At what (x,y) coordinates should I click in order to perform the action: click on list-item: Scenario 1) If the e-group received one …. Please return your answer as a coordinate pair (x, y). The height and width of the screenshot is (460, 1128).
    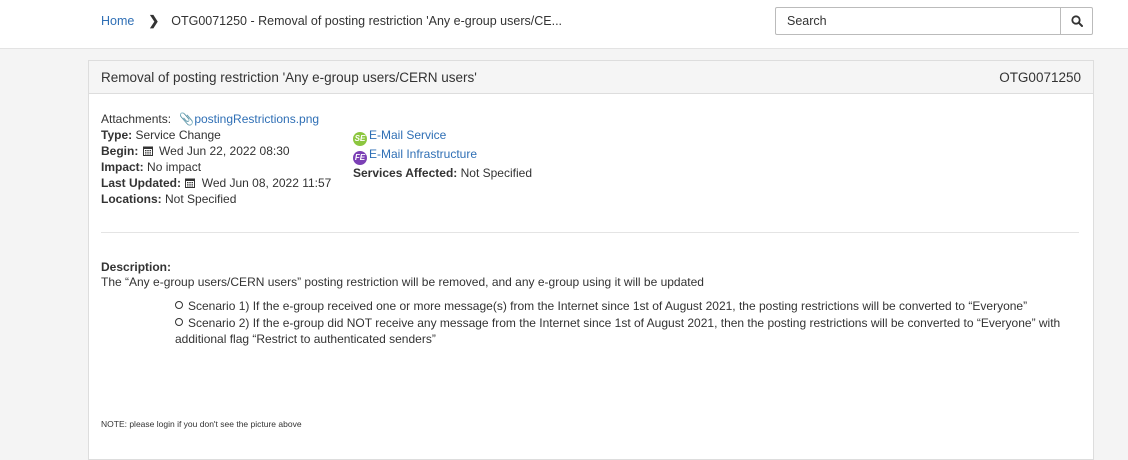
    Looking at the image, I should click on (630, 306).